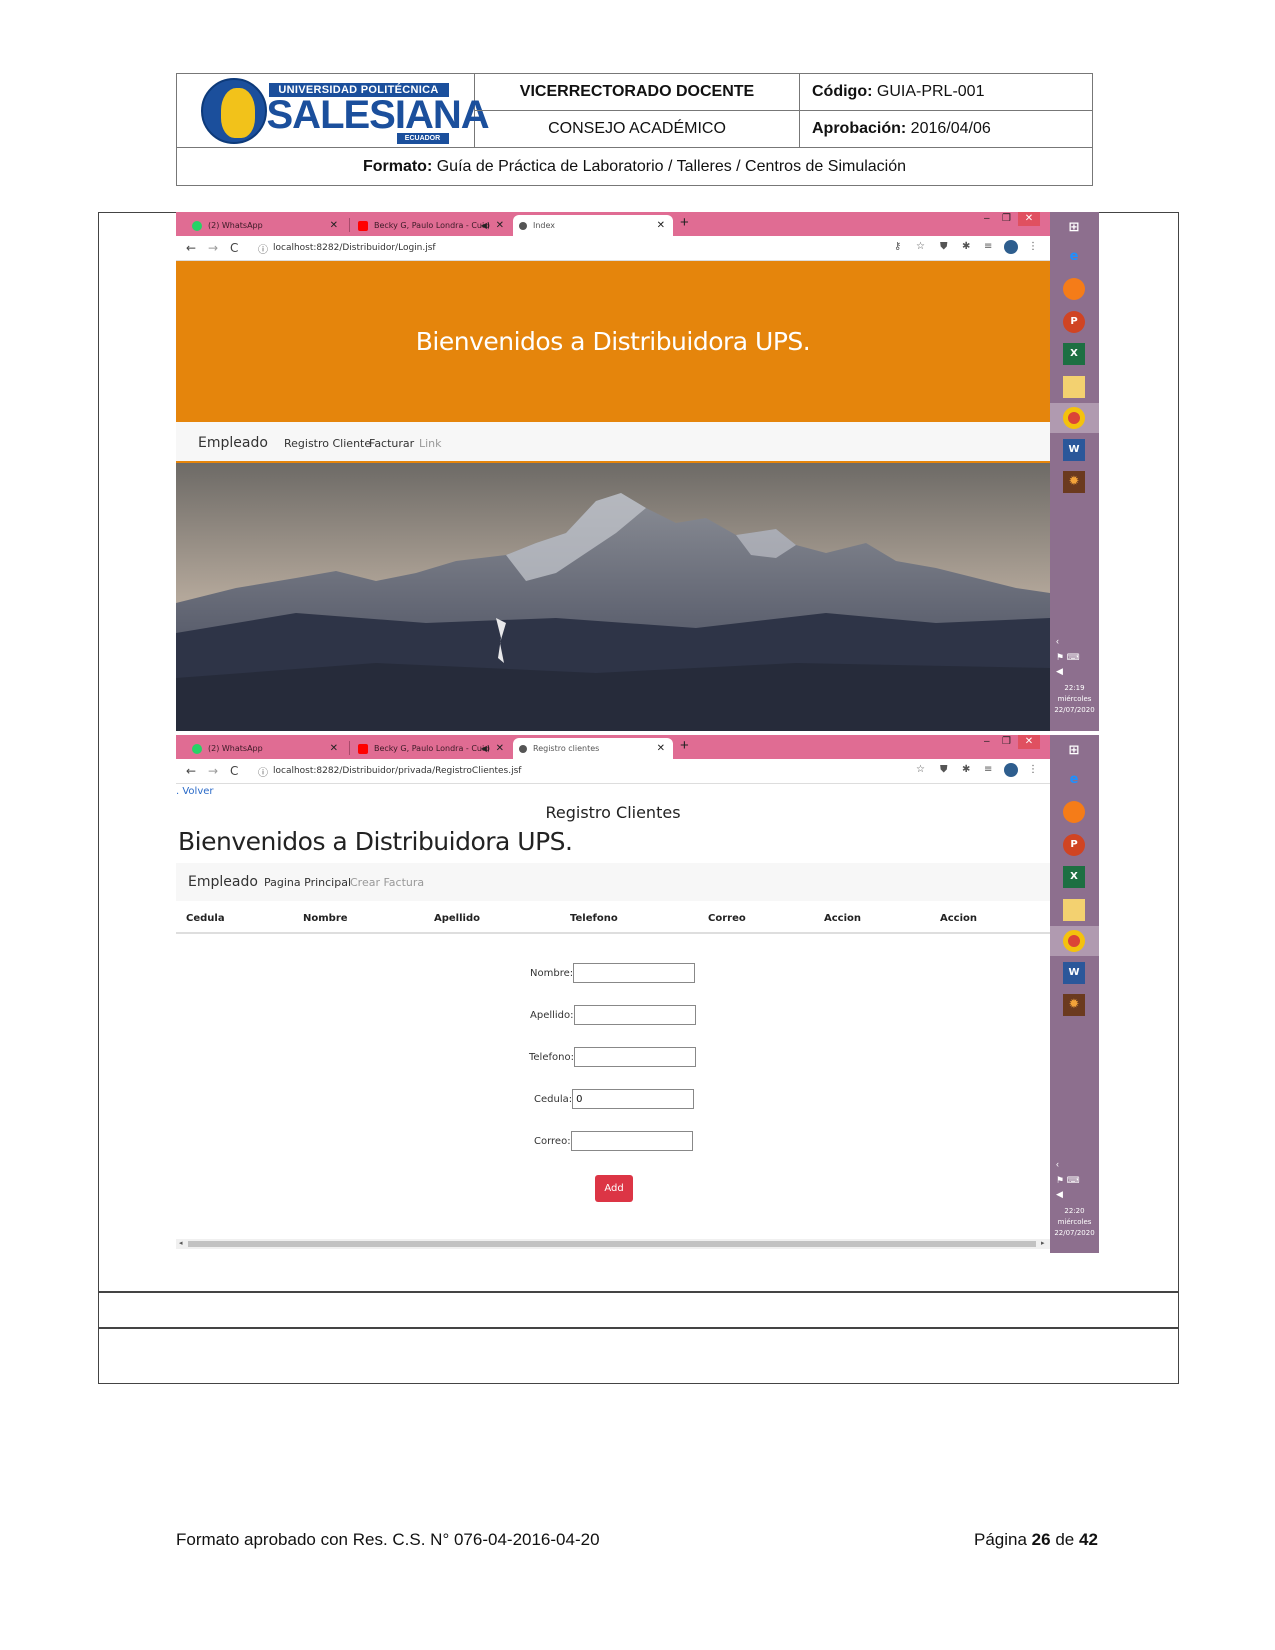  What do you see at coordinates (634, 1057) in the screenshot?
I see `telefono-input` at bounding box center [634, 1057].